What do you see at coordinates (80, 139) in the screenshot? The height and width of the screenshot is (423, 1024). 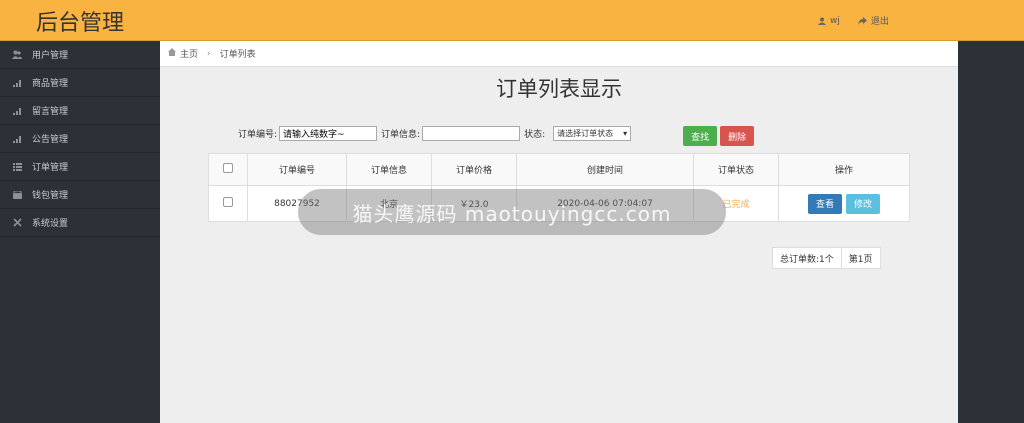 I see `sidebar-item-notices: 公告管理` at bounding box center [80, 139].